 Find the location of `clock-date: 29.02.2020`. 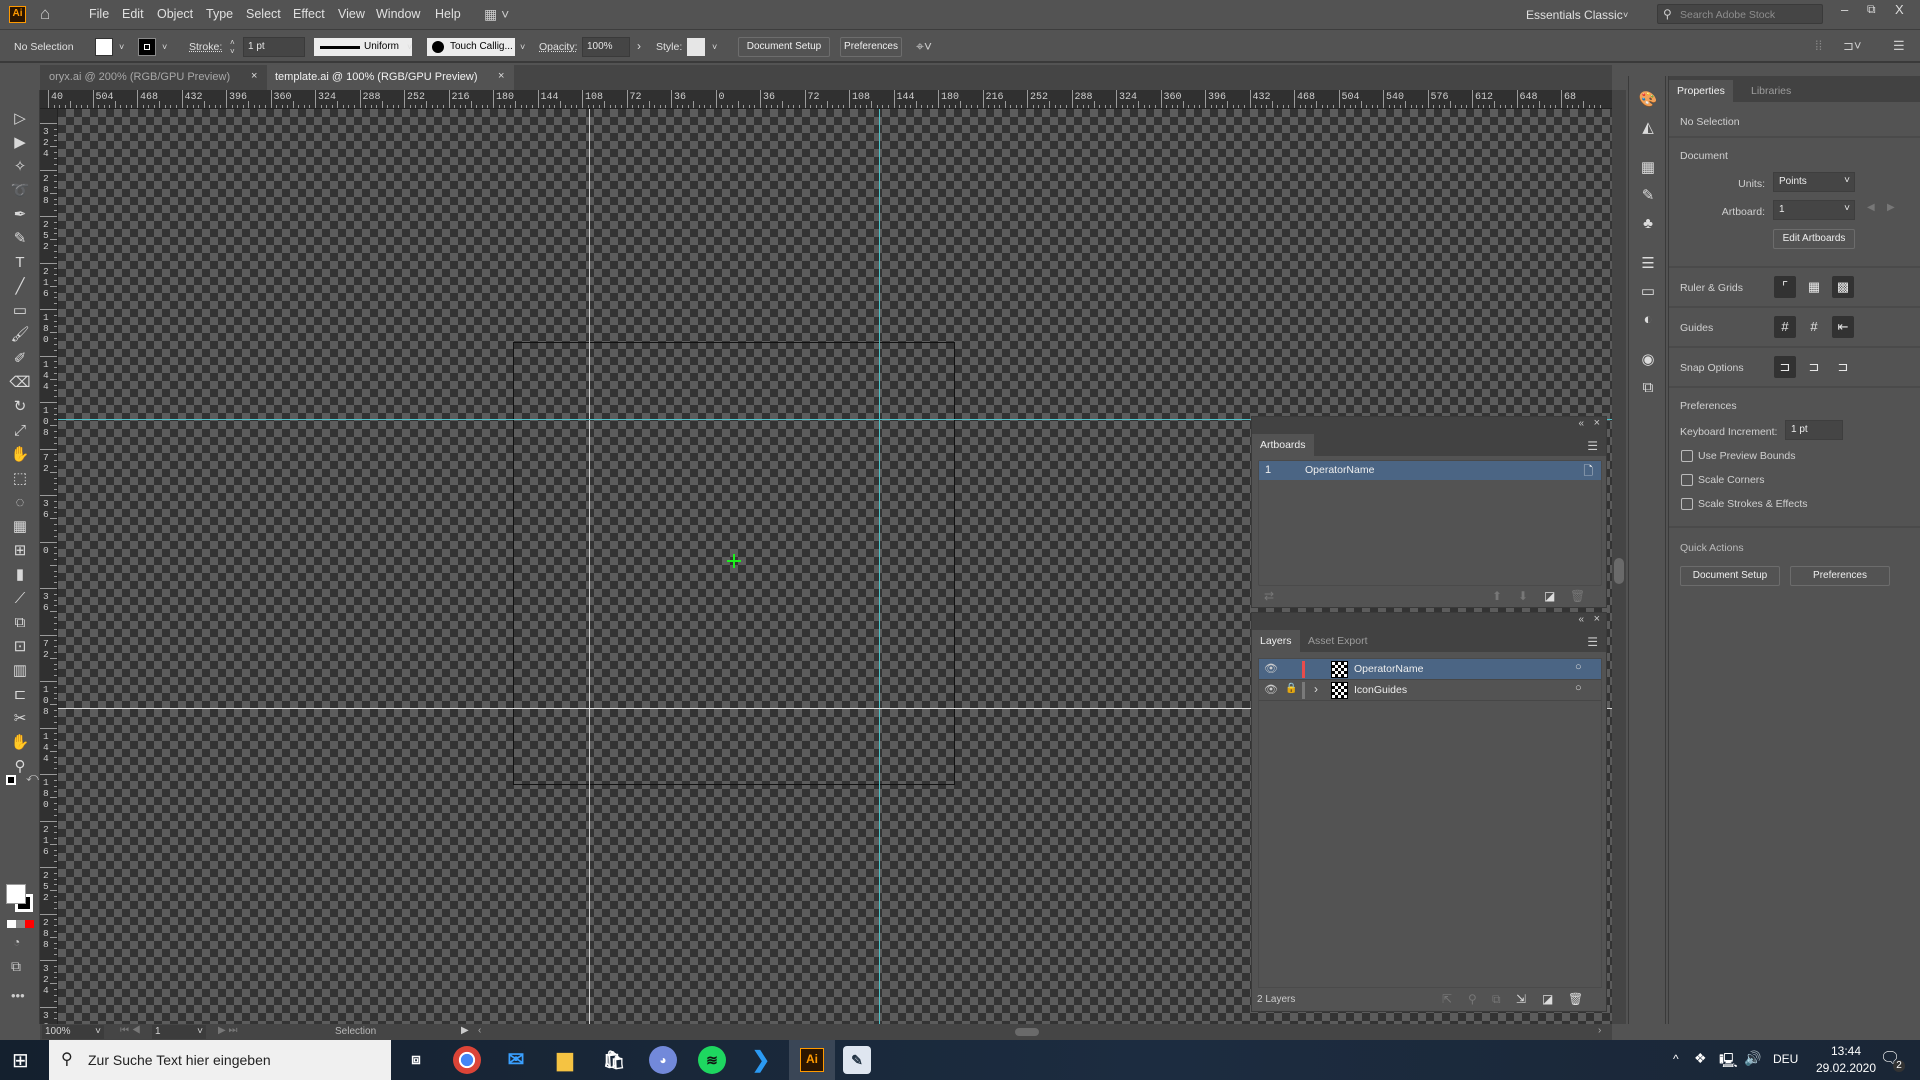

clock-date: 29.02.2020 is located at coordinates (1846, 1068).